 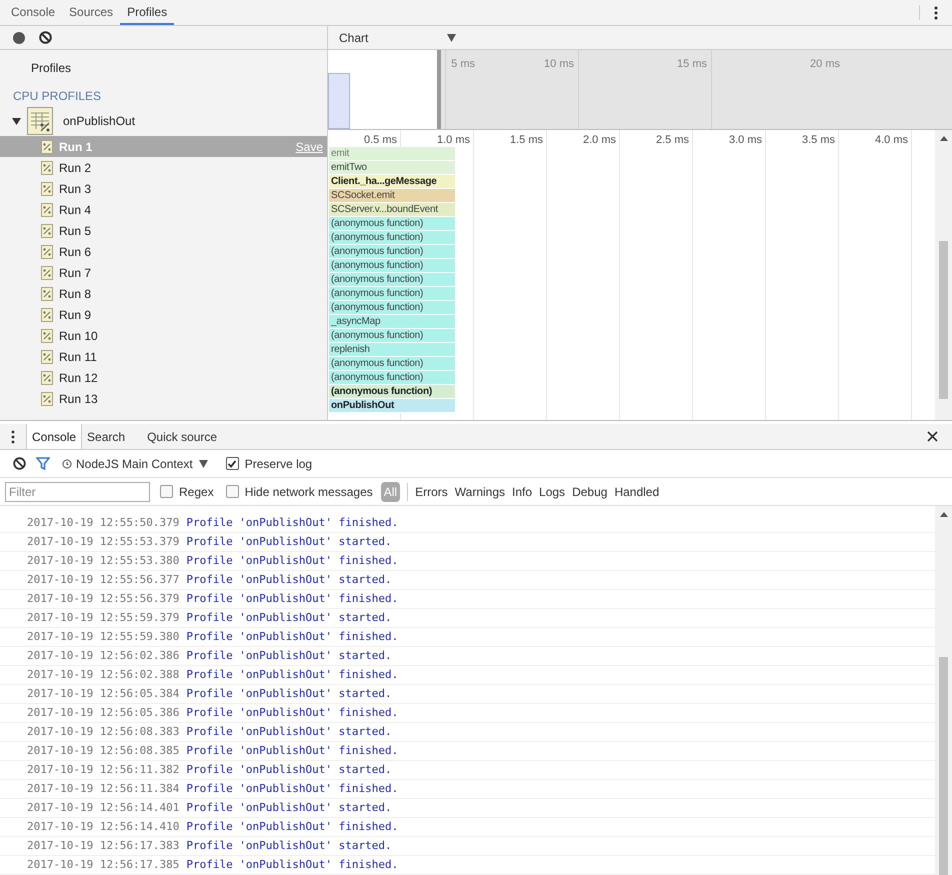 I want to click on clear-icon, so click(x=45, y=37).